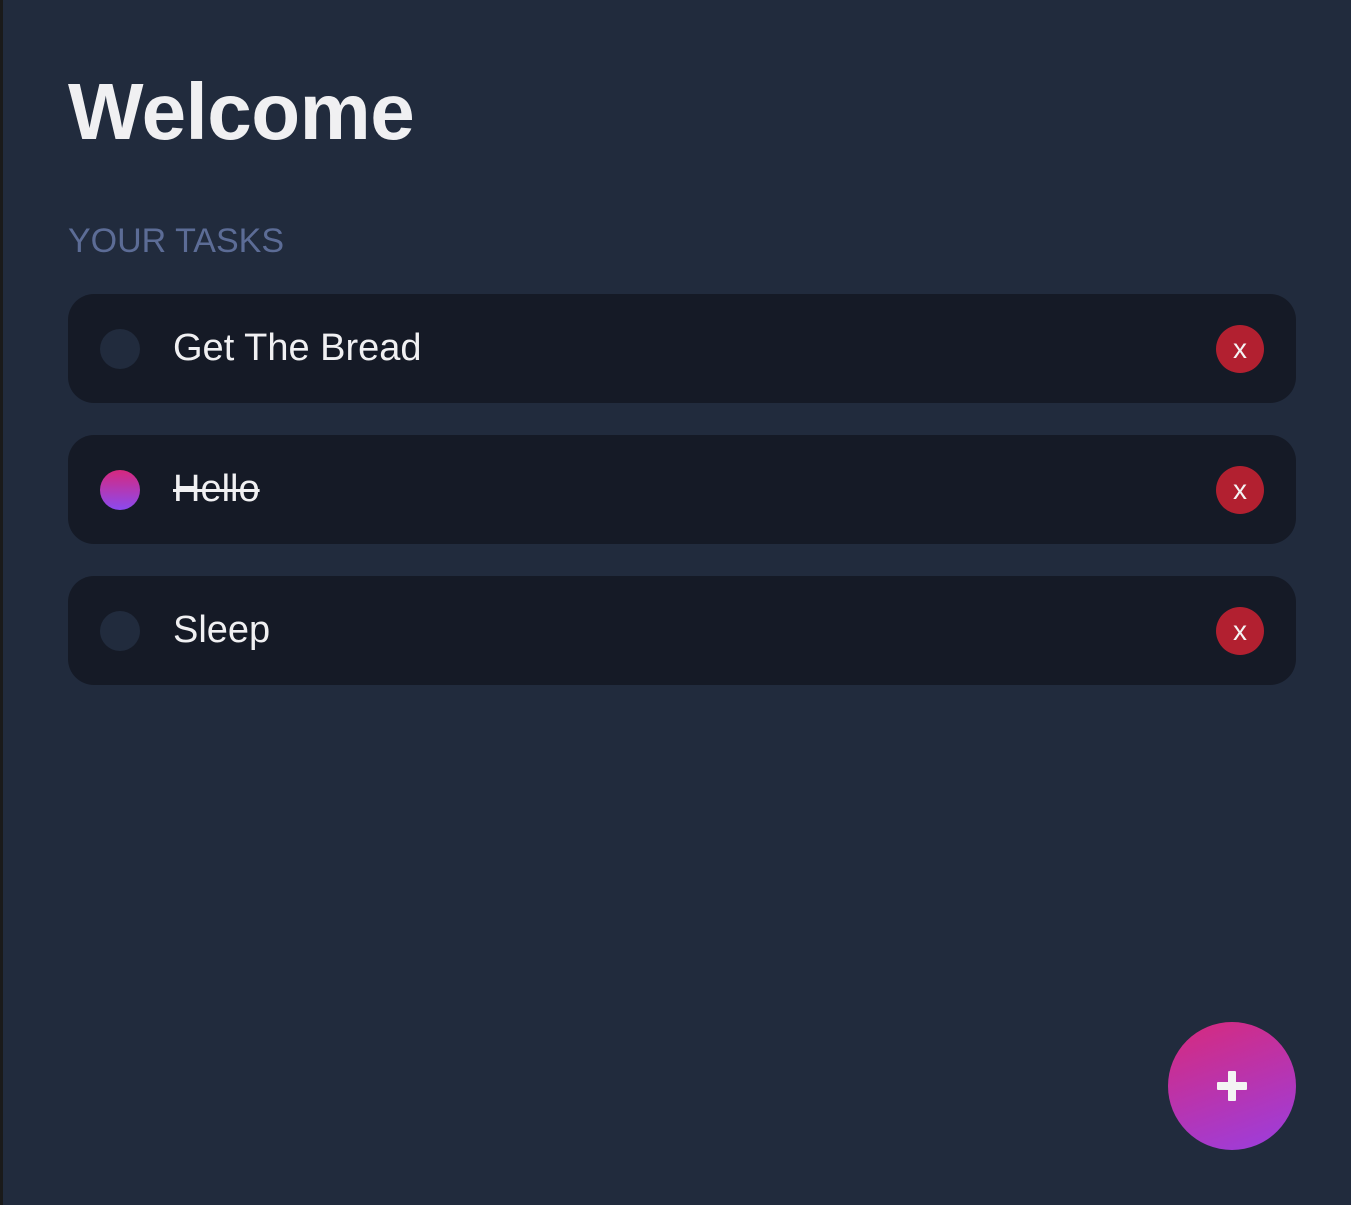  I want to click on task-checkbox-checked, so click(120, 490).